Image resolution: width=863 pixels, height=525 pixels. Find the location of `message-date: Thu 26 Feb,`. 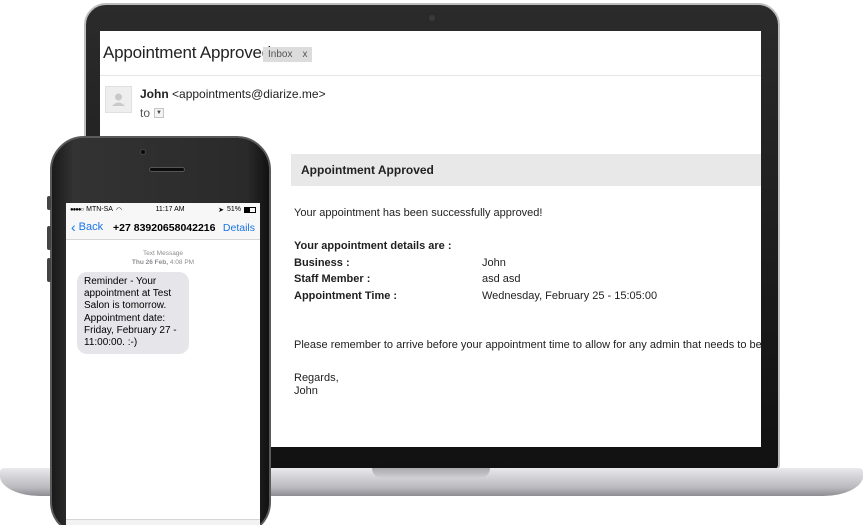

message-date: Thu 26 Feb, is located at coordinates (150, 262).